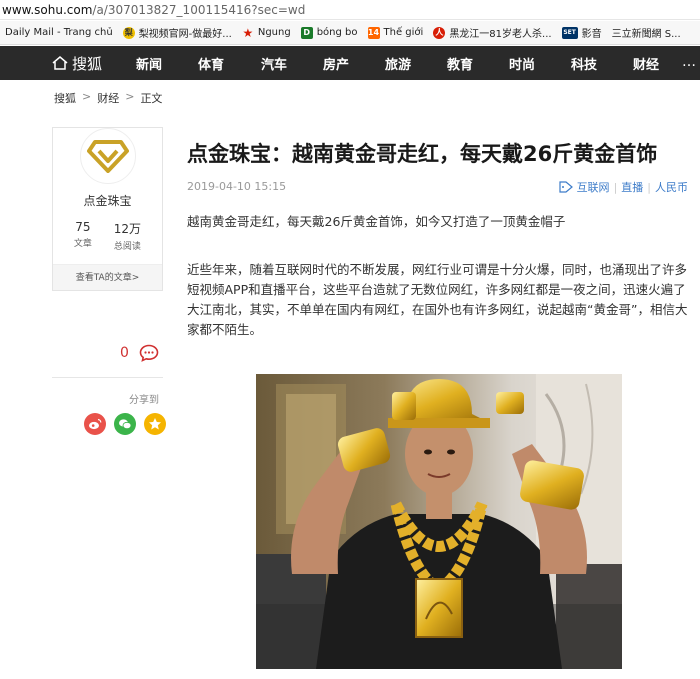 This screenshot has width=700, height=679. I want to click on pear-icon: 梨, so click(128, 32).